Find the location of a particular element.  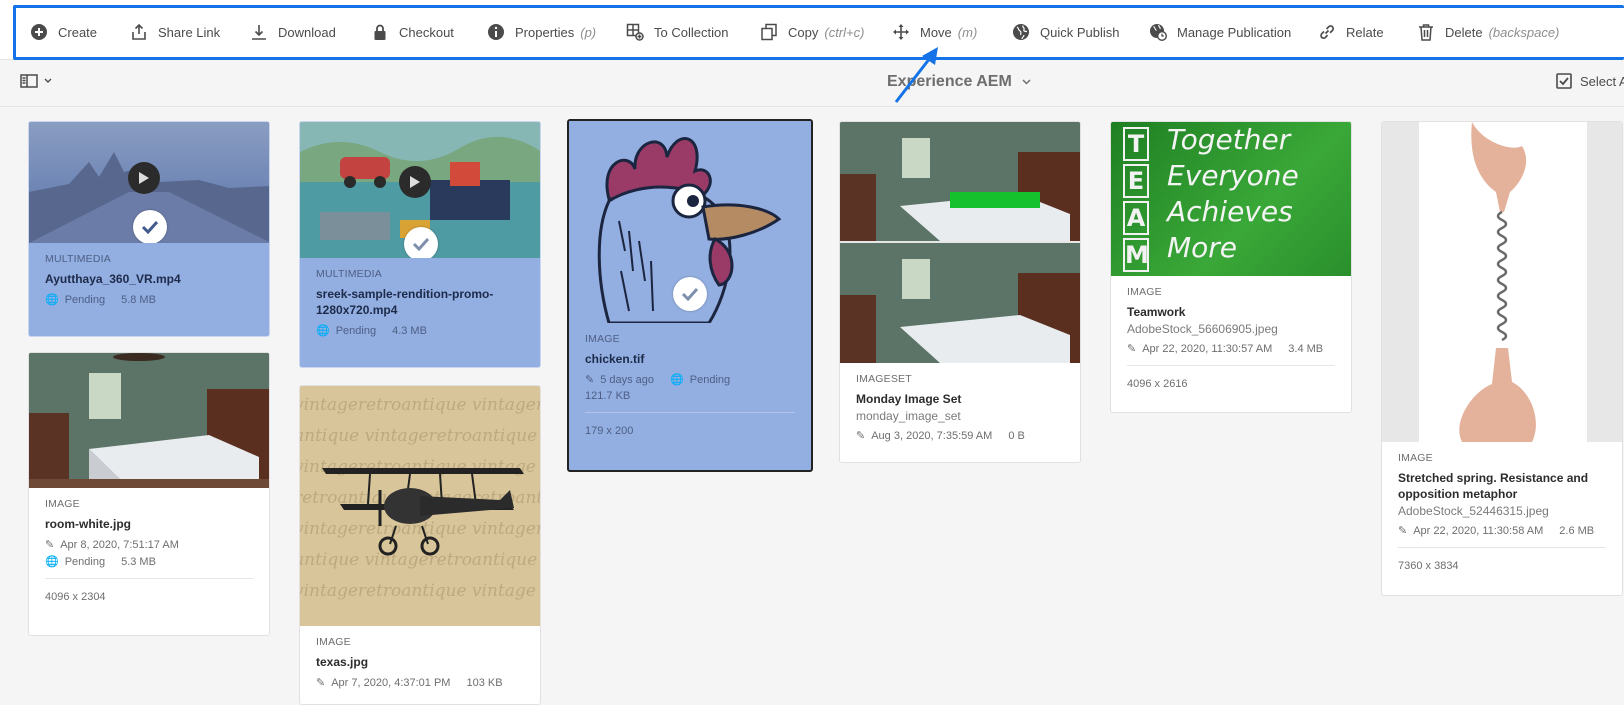

delete-button: Delete (backspace) is located at coordinates (1488, 32).